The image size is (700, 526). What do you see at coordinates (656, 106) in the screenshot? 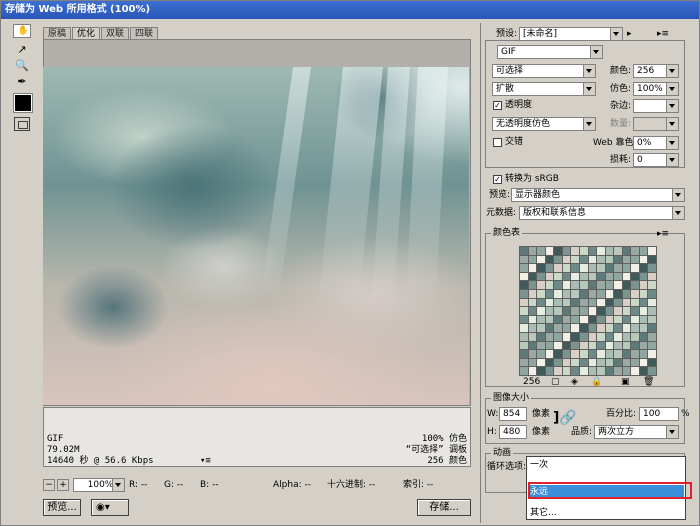
I see `matte-select` at bounding box center [656, 106].